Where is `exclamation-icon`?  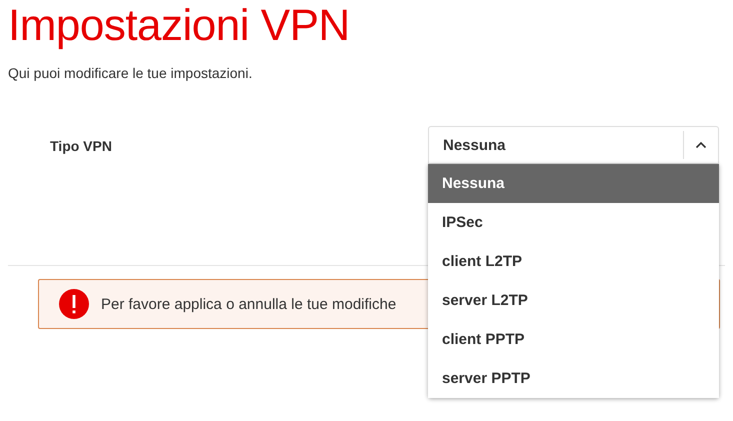 exclamation-icon is located at coordinates (74, 304).